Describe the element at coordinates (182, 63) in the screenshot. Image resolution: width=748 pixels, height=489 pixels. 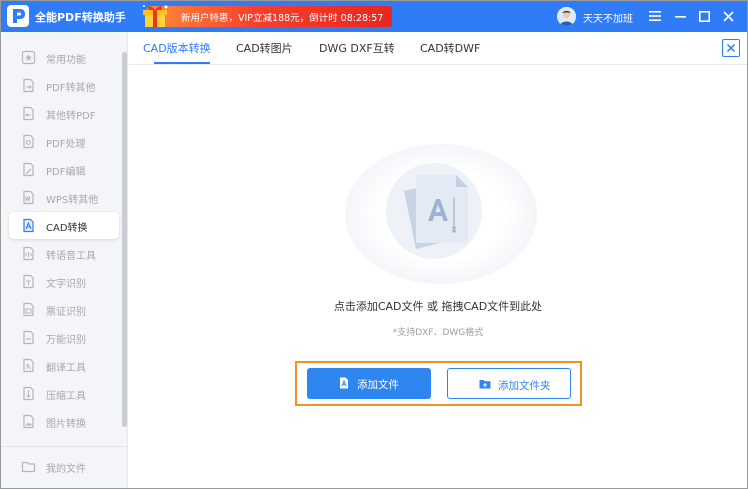
I see `active-tab-indicator` at that location.